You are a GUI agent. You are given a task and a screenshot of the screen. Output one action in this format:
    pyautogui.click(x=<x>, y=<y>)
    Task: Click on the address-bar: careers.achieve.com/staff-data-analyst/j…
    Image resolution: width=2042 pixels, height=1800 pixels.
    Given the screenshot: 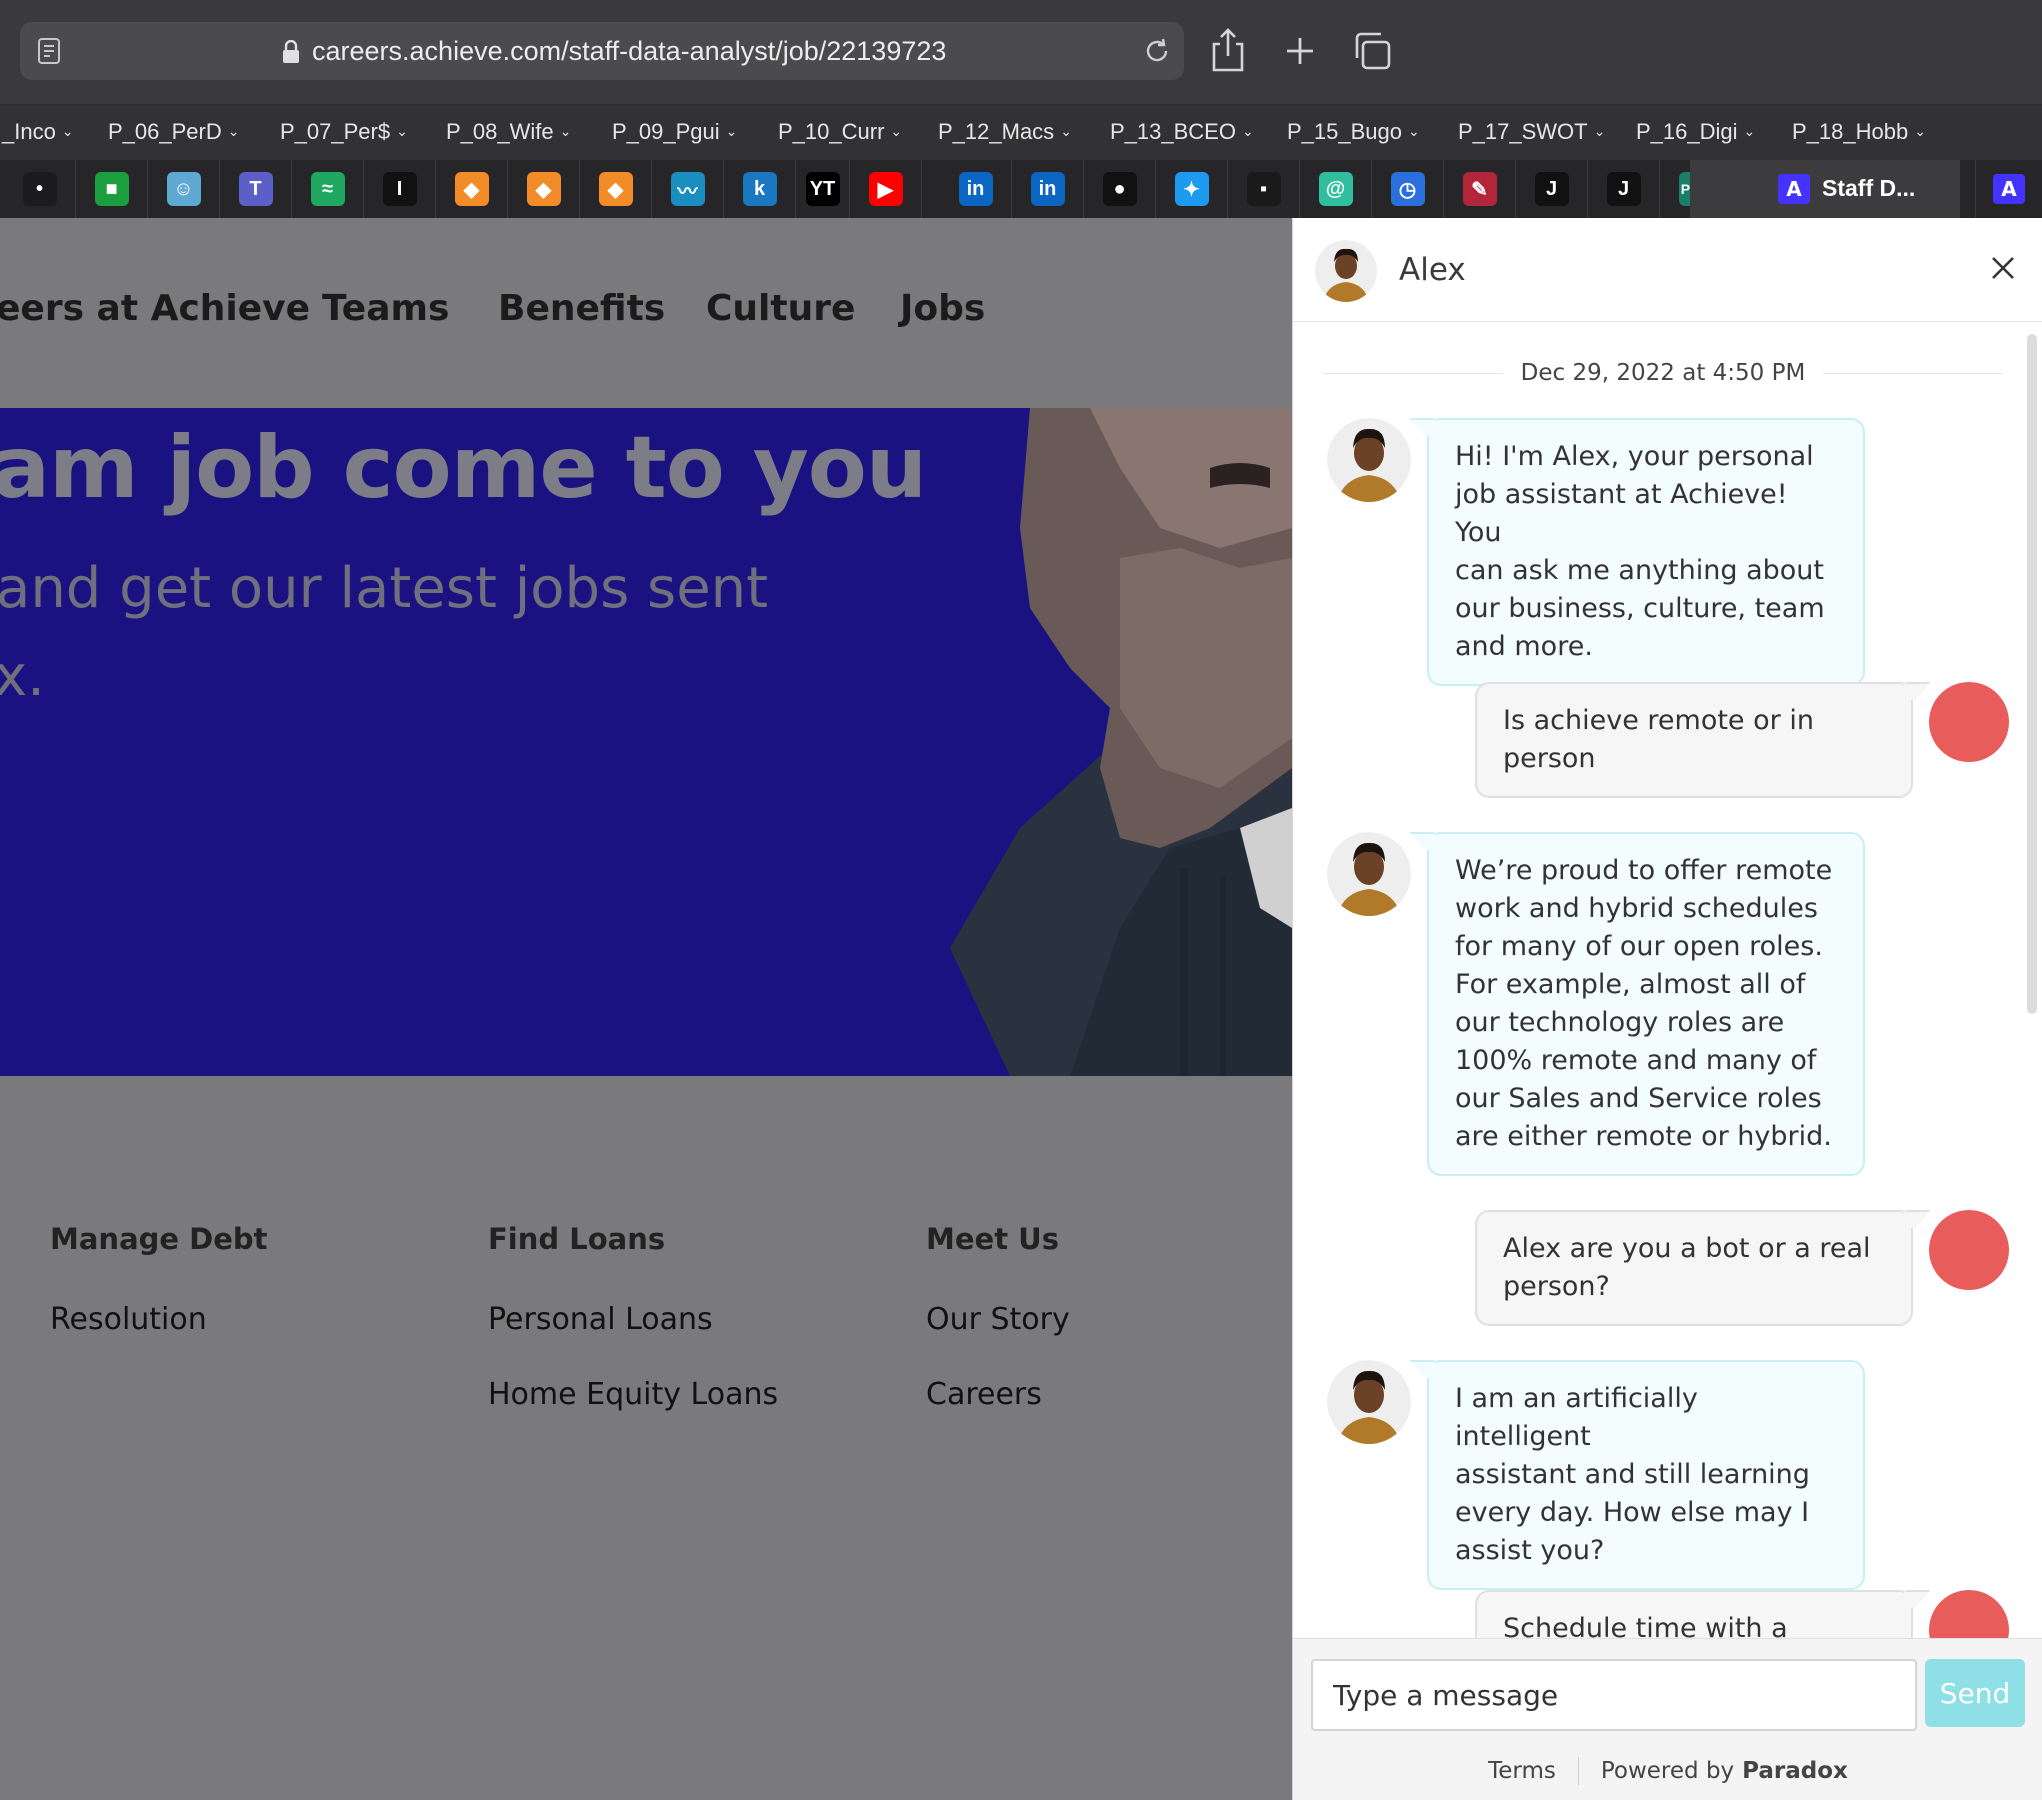 What is the action you would take?
    pyautogui.click(x=602, y=51)
    